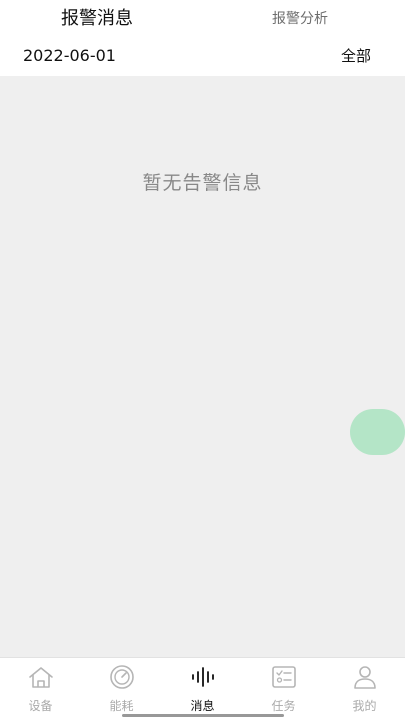  Describe the element at coordinates (41, 677) in the screenshot. I see `home-icon` at that location.